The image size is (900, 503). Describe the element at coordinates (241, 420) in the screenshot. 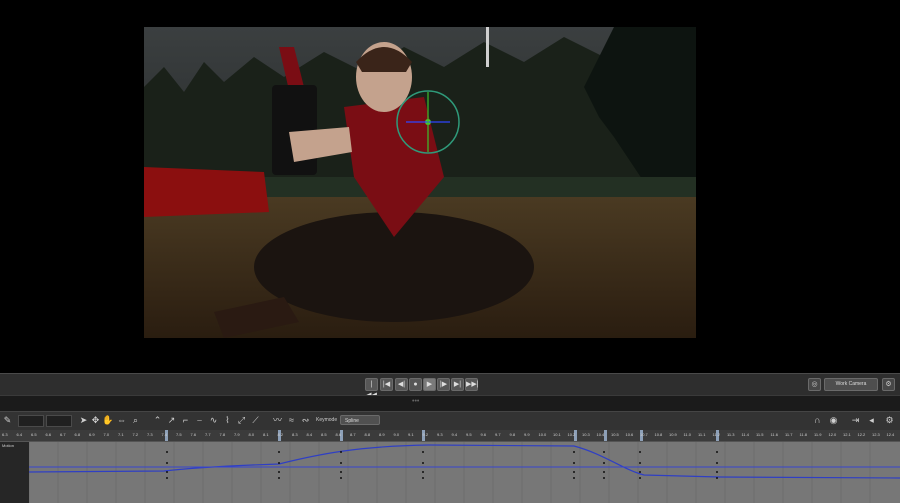

I see `unify-tangent-icon: ⤢` at that location.